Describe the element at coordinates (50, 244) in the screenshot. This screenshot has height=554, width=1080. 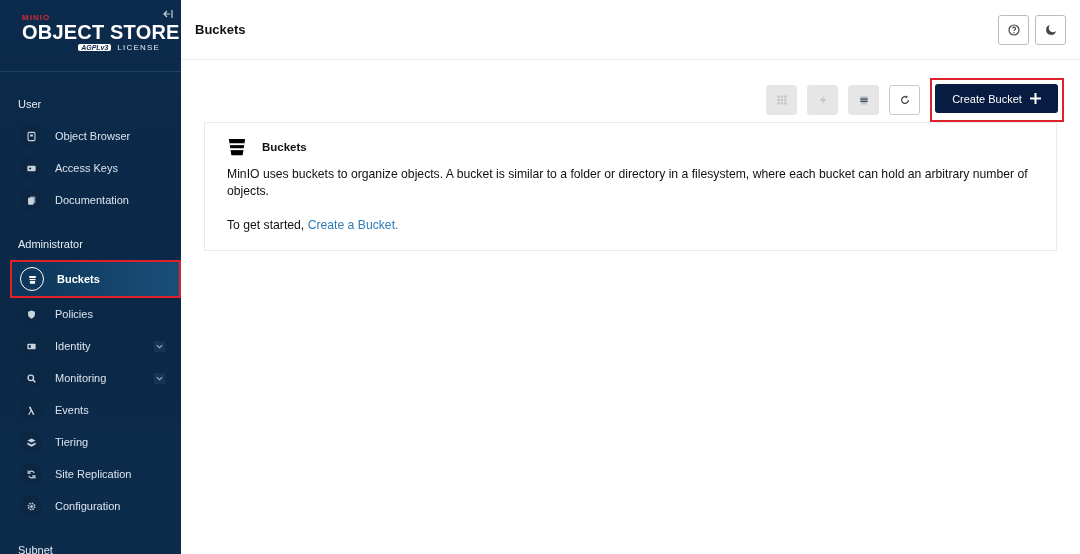
I see `section-heading: Administrator` at that location.